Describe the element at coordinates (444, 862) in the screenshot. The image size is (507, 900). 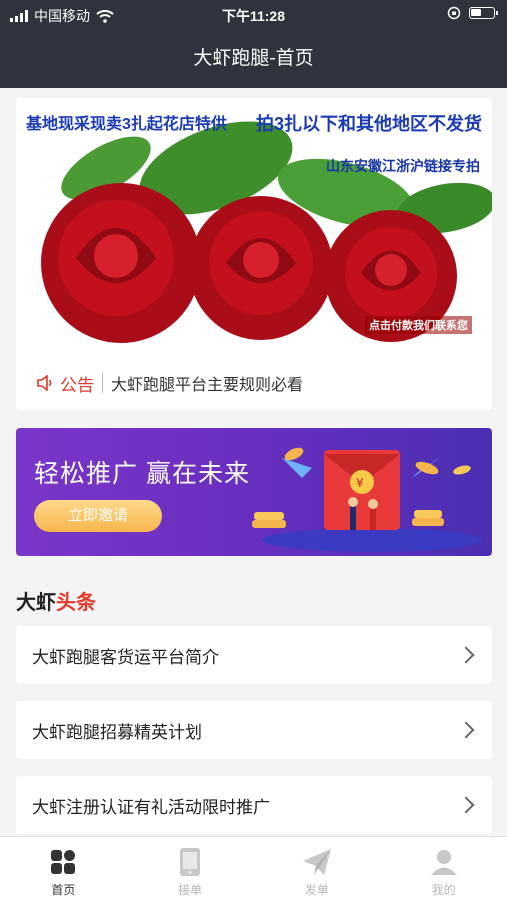
I see `user-icon` at that location.